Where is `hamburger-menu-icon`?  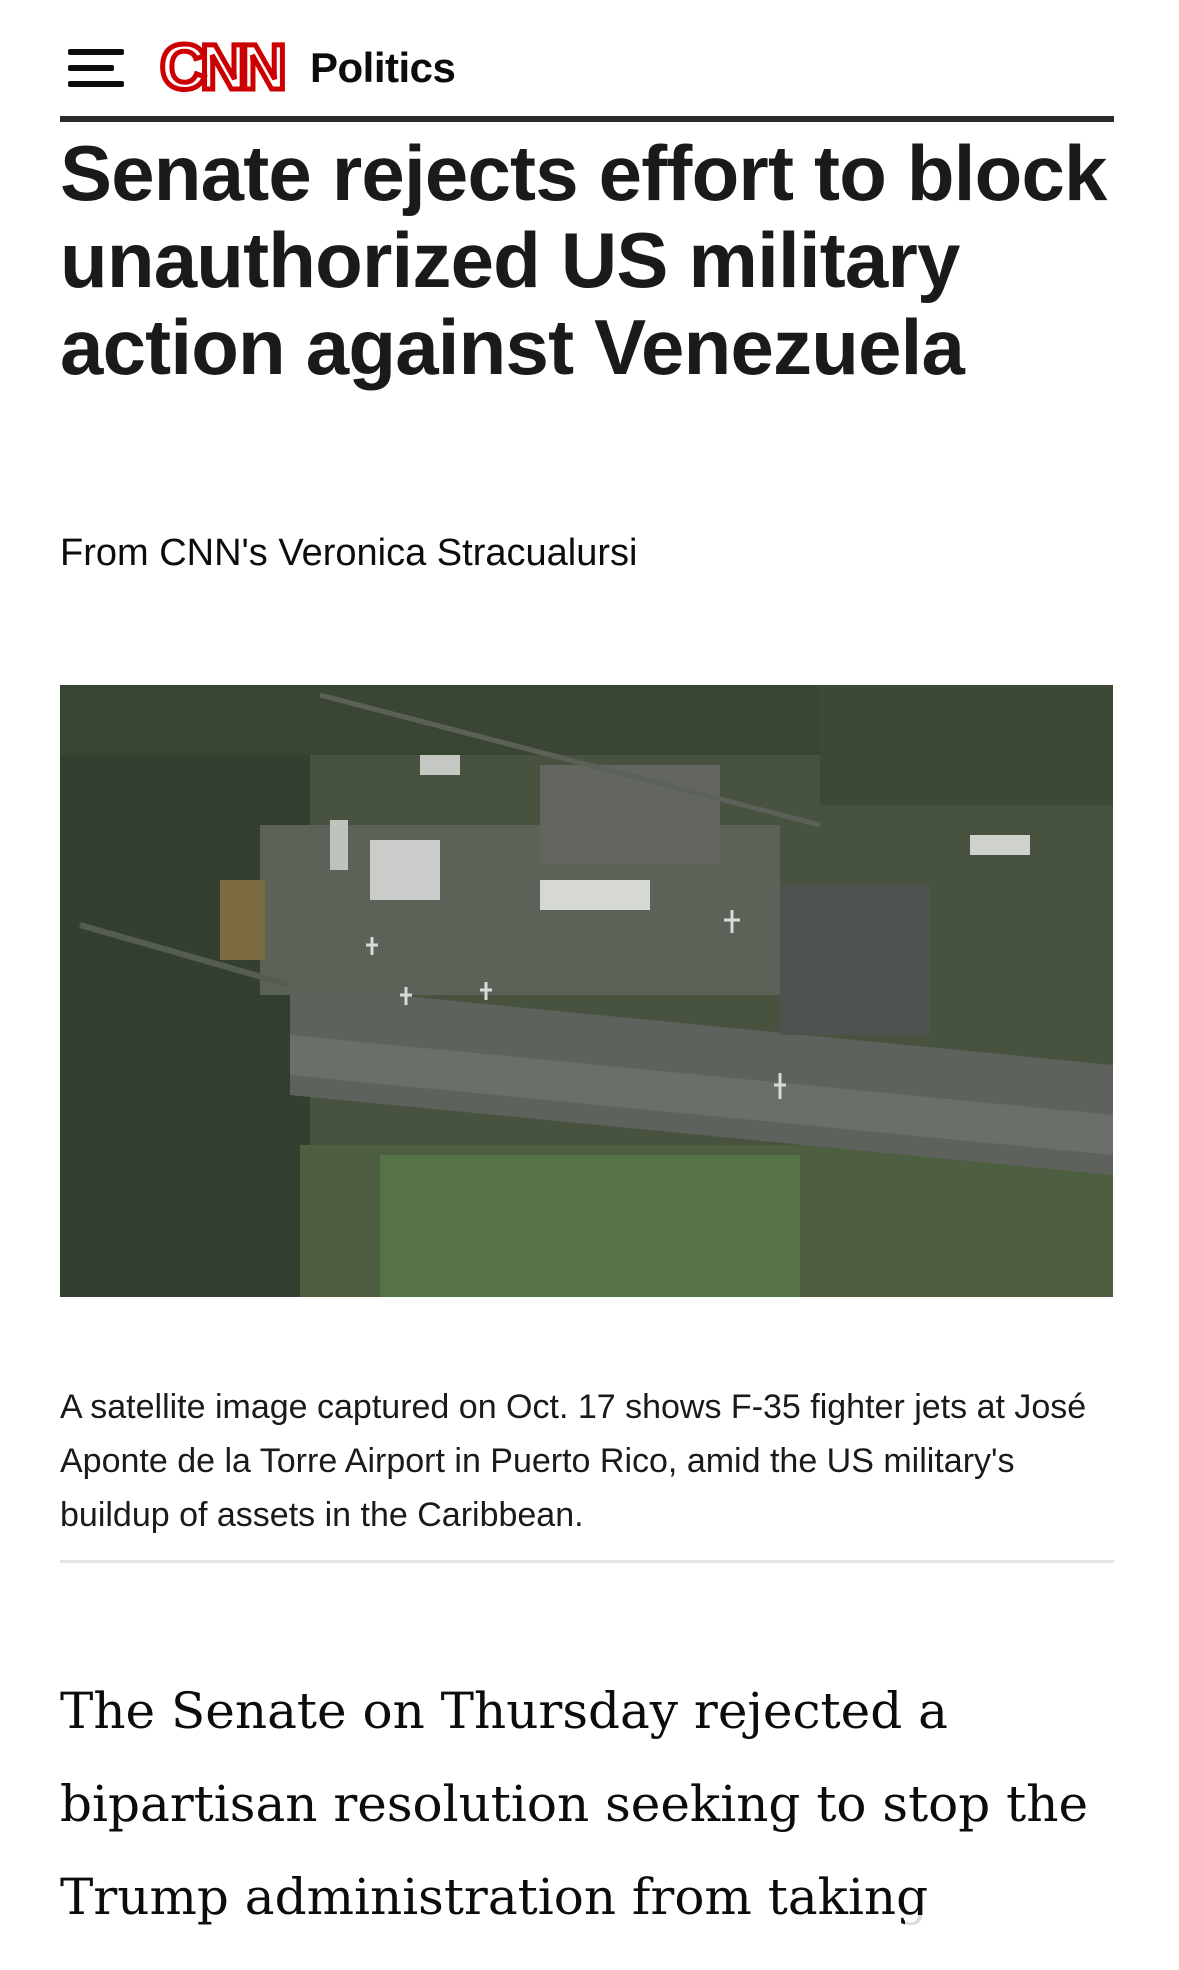 hamburger-menu-icon is located at coordinates (96, 68).